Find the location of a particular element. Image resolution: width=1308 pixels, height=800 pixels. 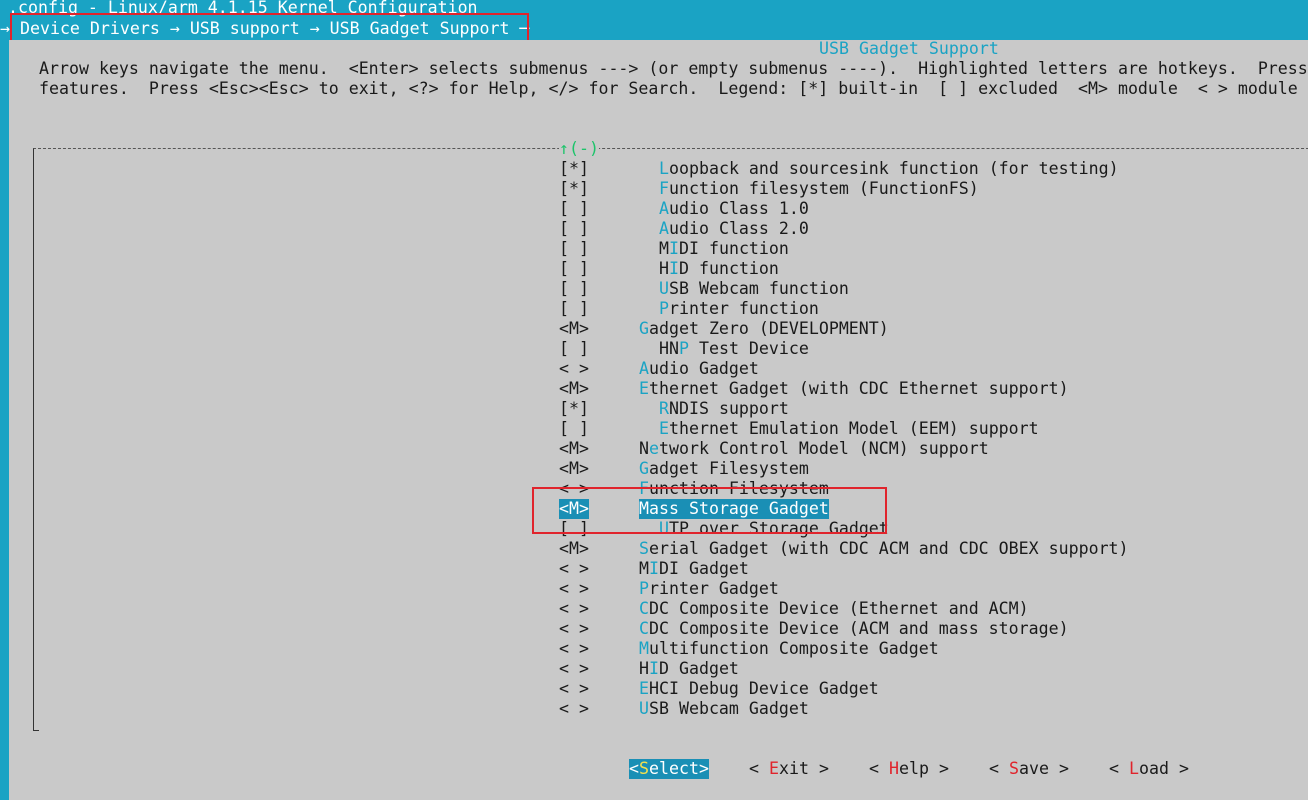

help-button: < Help > is located at coordinates (909, 769).